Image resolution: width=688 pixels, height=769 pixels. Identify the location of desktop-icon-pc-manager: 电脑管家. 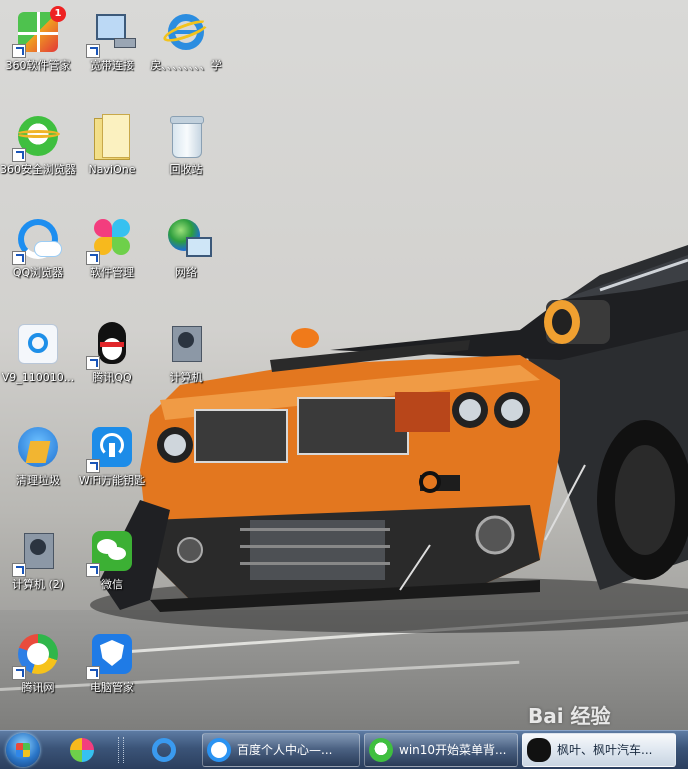
(112, 662).